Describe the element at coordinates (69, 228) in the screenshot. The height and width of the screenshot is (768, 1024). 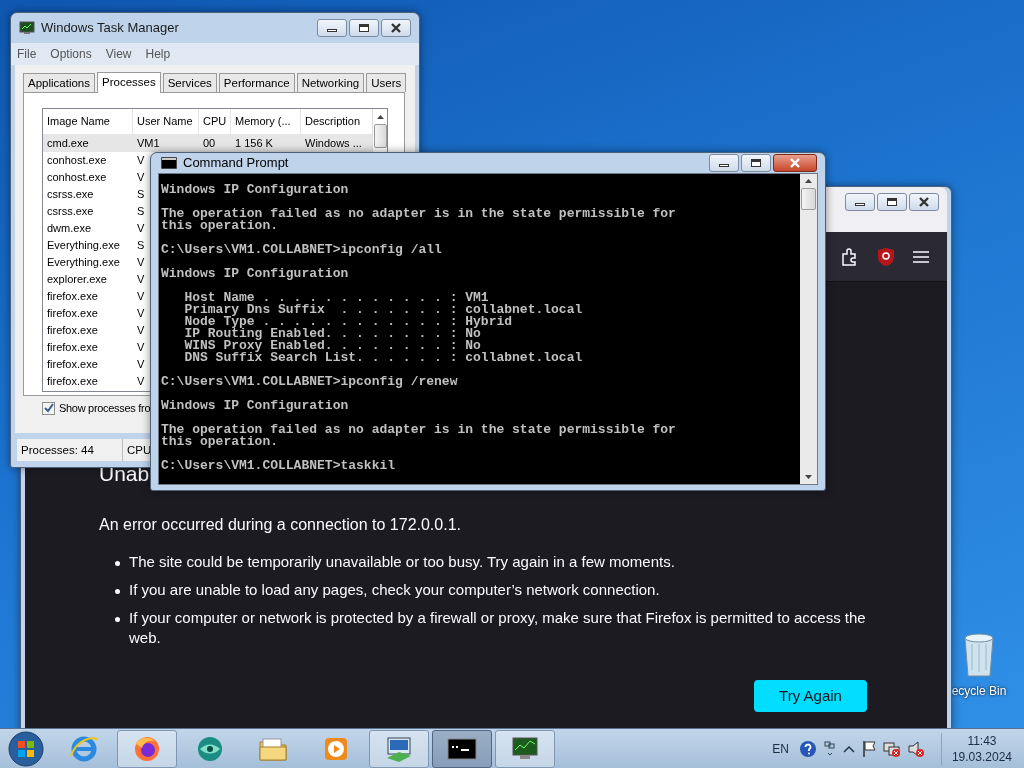
I see `table-cell-text: dwm.exe` at that location.